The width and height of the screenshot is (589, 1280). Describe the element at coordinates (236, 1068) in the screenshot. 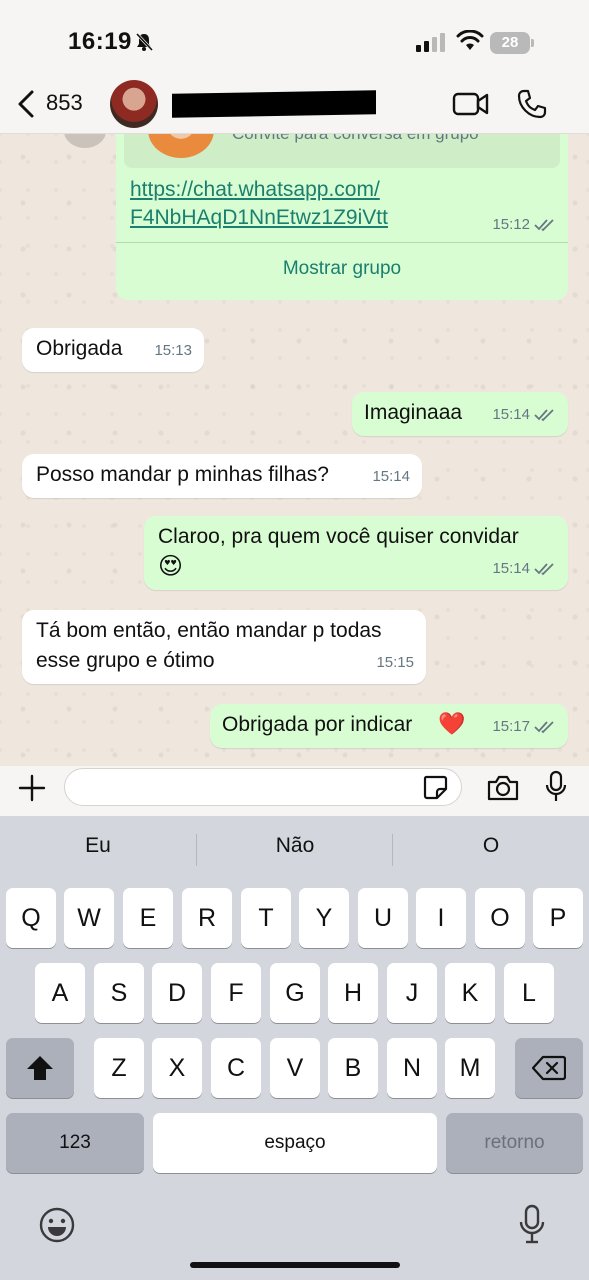

I see `key-c: C` at that location.